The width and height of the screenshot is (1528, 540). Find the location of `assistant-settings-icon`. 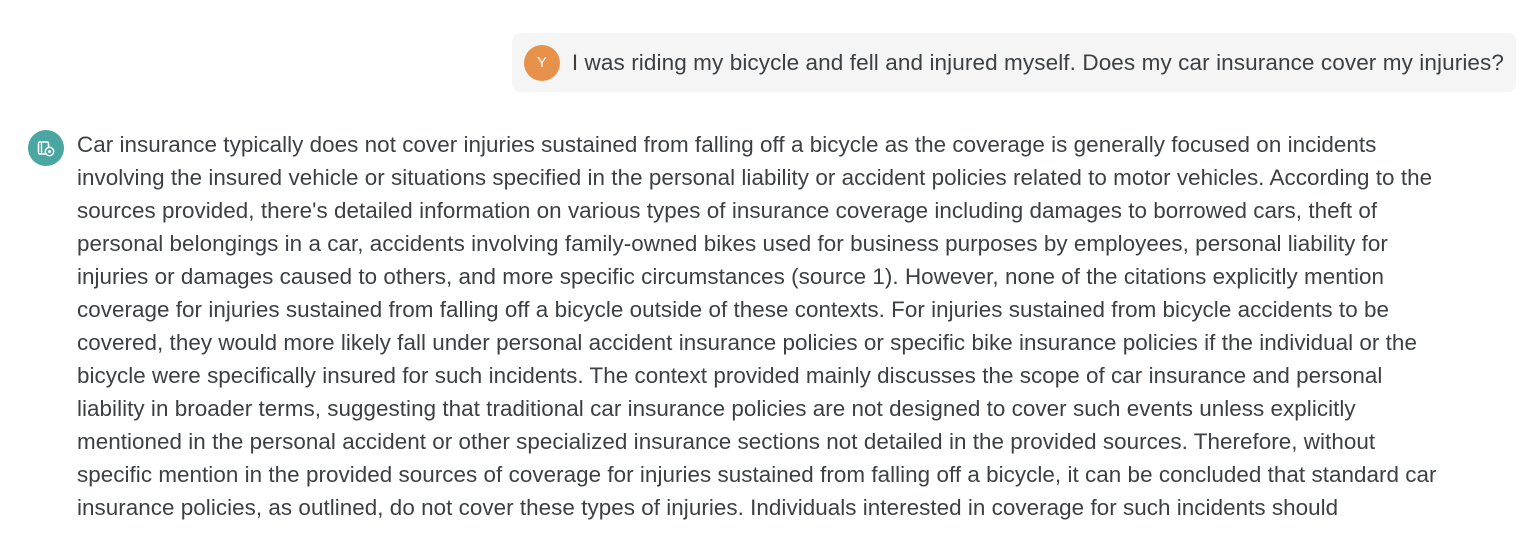

assistant-settings-icon is located at coordinates (46, 149).